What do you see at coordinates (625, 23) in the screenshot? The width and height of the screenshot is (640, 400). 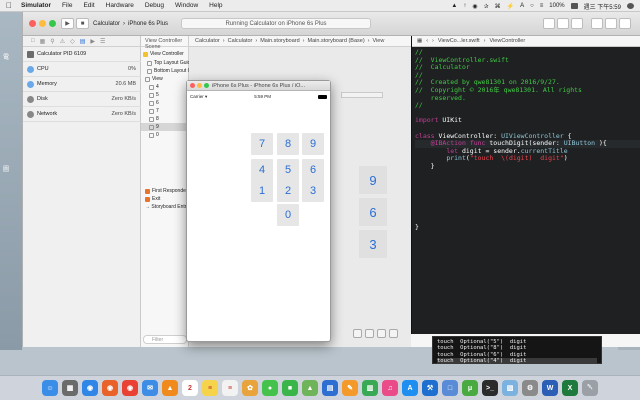 I see `toggle-utilities-button` at bounding box center [625, 23].